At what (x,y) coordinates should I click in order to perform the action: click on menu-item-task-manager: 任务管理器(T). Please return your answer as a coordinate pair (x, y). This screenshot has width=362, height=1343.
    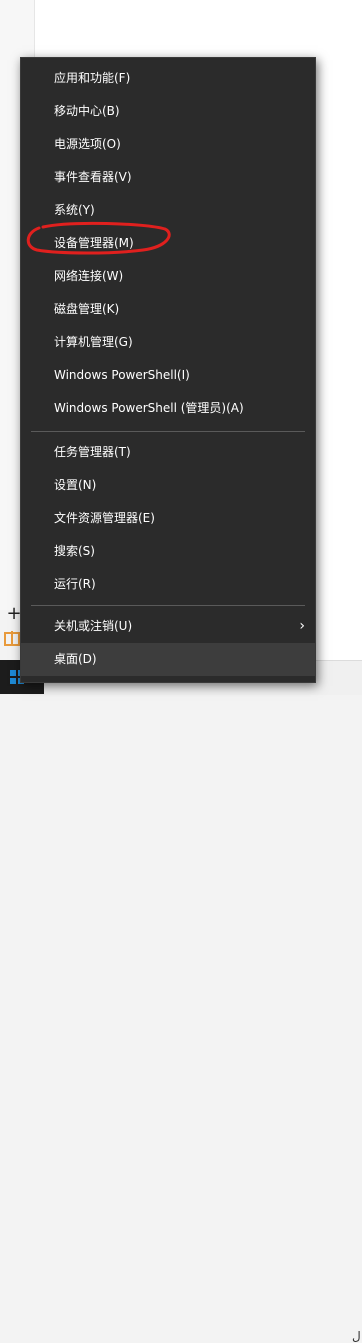
    Looking at the image, I should click on (168, 452).